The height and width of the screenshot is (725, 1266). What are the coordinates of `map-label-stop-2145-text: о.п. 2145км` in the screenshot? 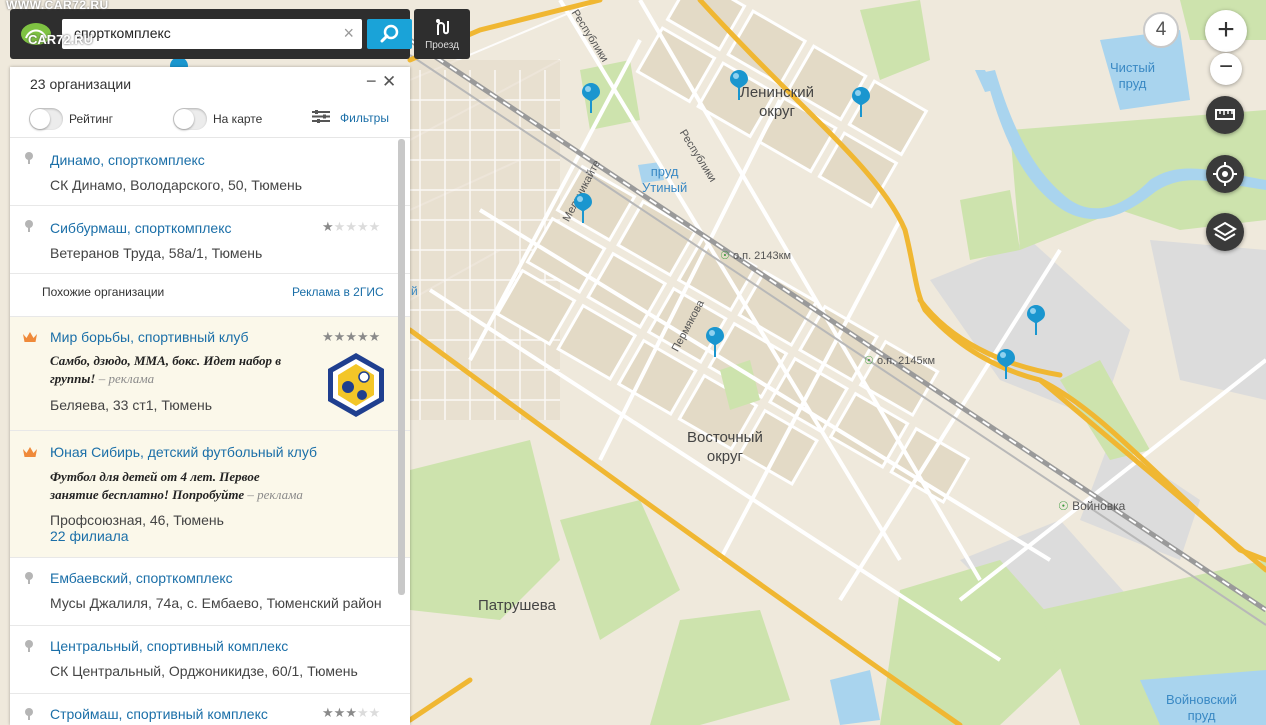 It's located at (906, 361).